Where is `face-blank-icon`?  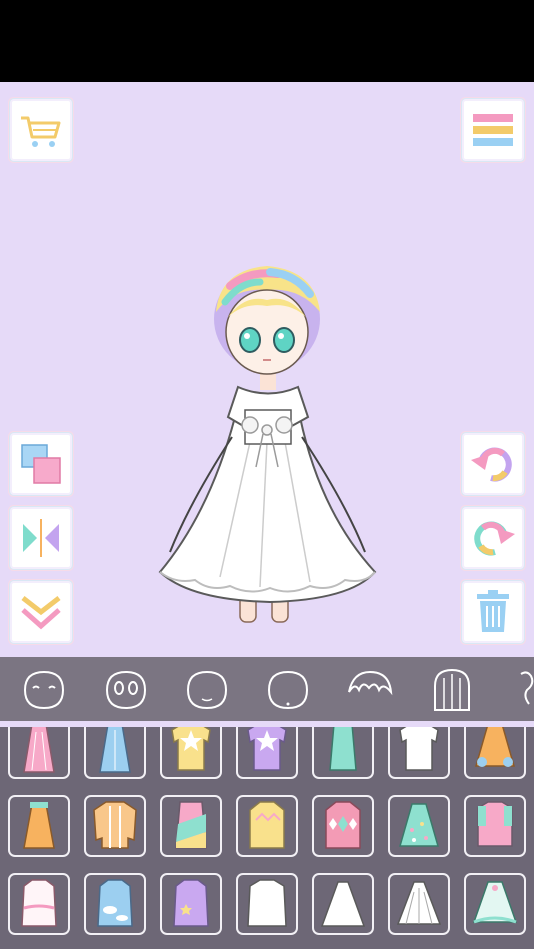
face-blank-icon is located at coordinates (207, 690).